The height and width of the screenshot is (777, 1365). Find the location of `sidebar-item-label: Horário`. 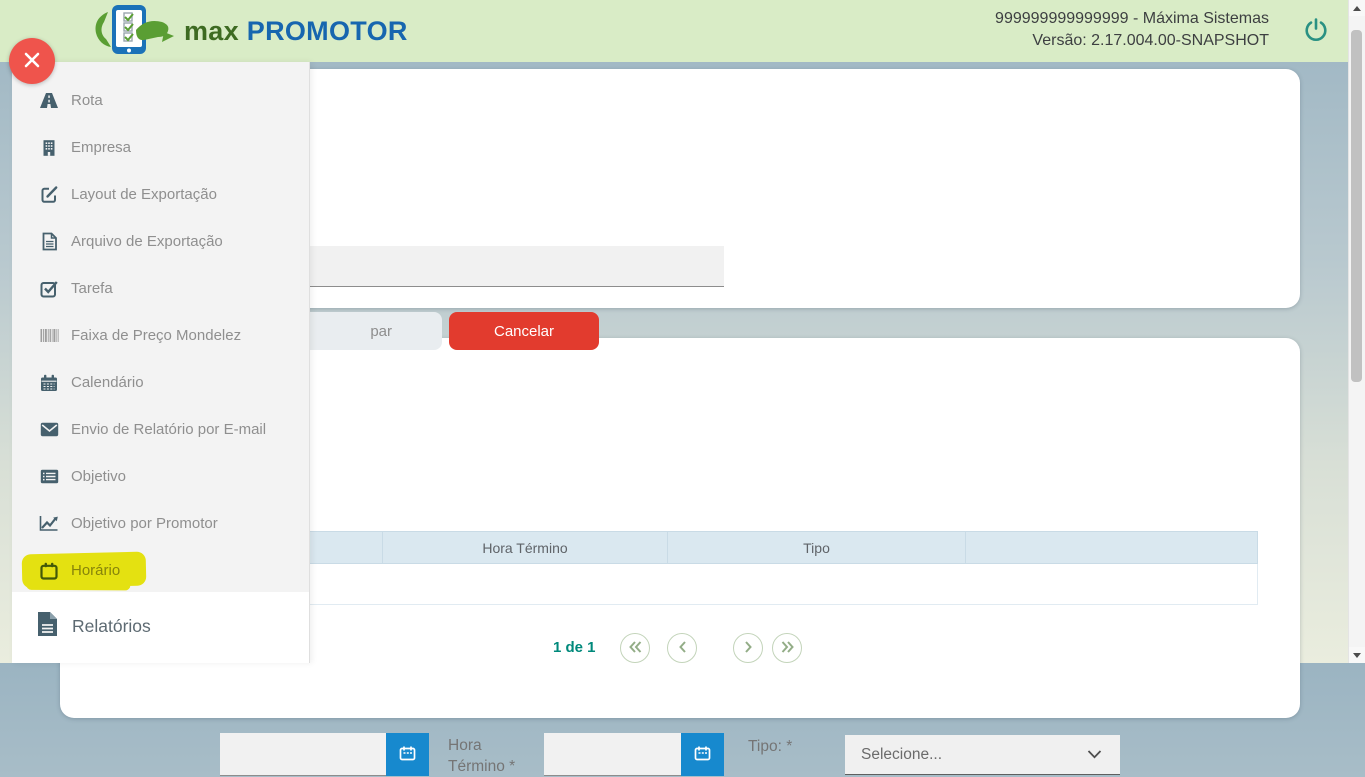

sidebar-item-label: Horário is located at coordinates (96, 570).